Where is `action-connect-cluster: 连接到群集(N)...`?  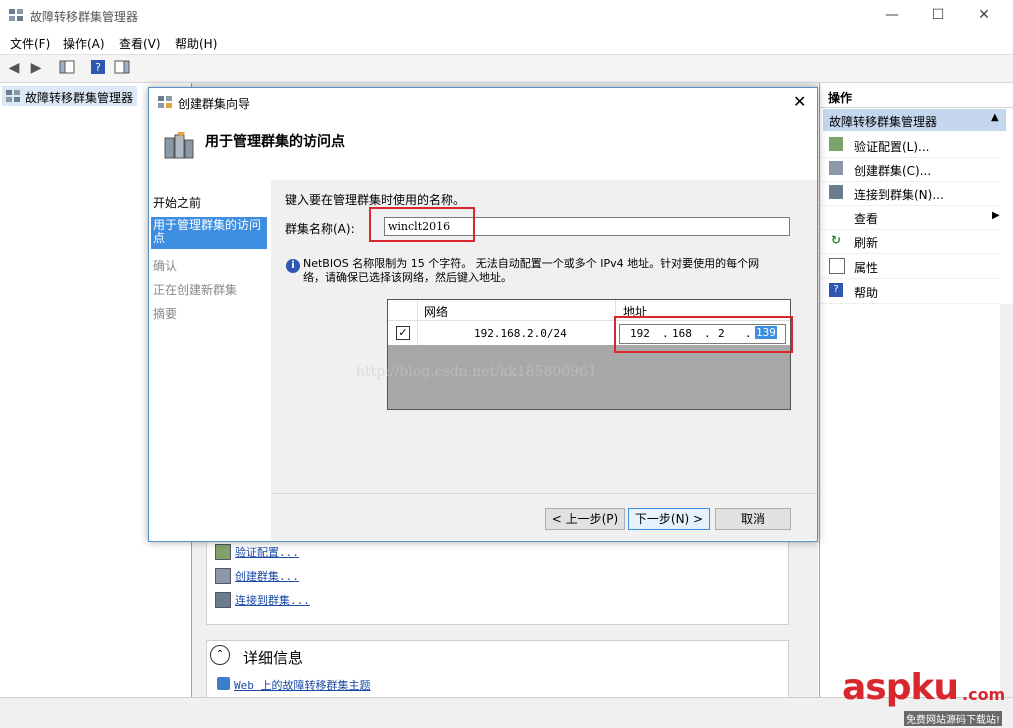 action-connect-cluster: 连接到群集(N)... is located at coordinates (910, 193).